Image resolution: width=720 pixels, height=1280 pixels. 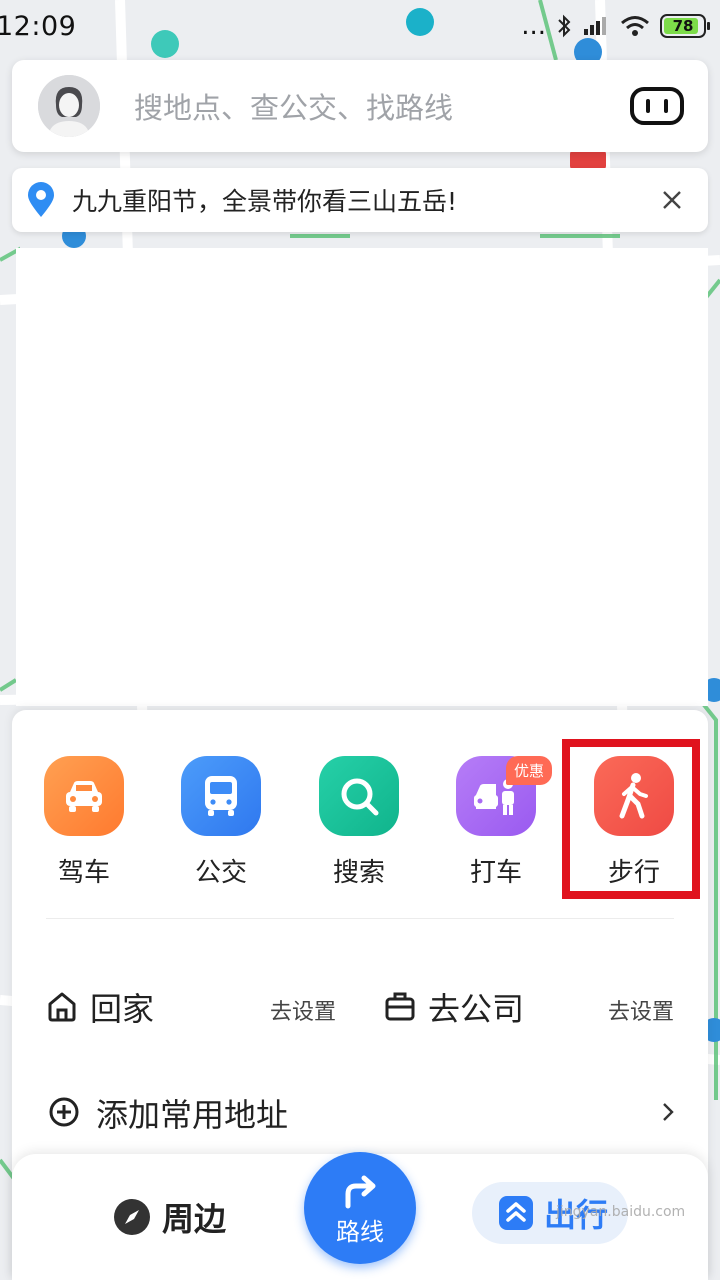 I want to click on compass-icon, so click(x=132, y=1217).